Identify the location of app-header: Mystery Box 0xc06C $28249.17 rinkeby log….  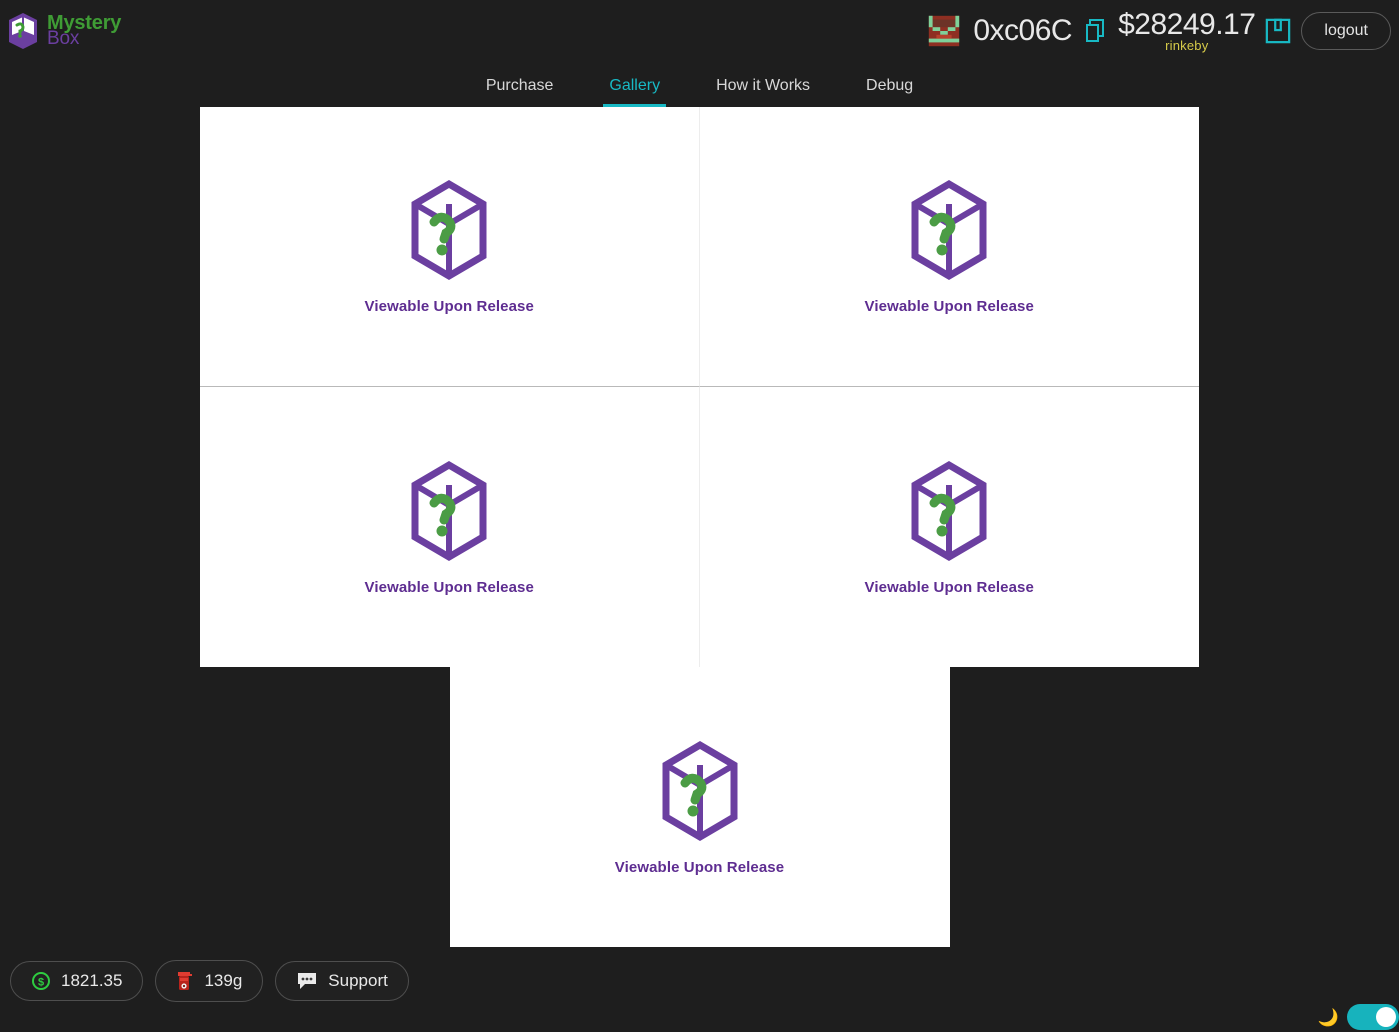
(699, 31).